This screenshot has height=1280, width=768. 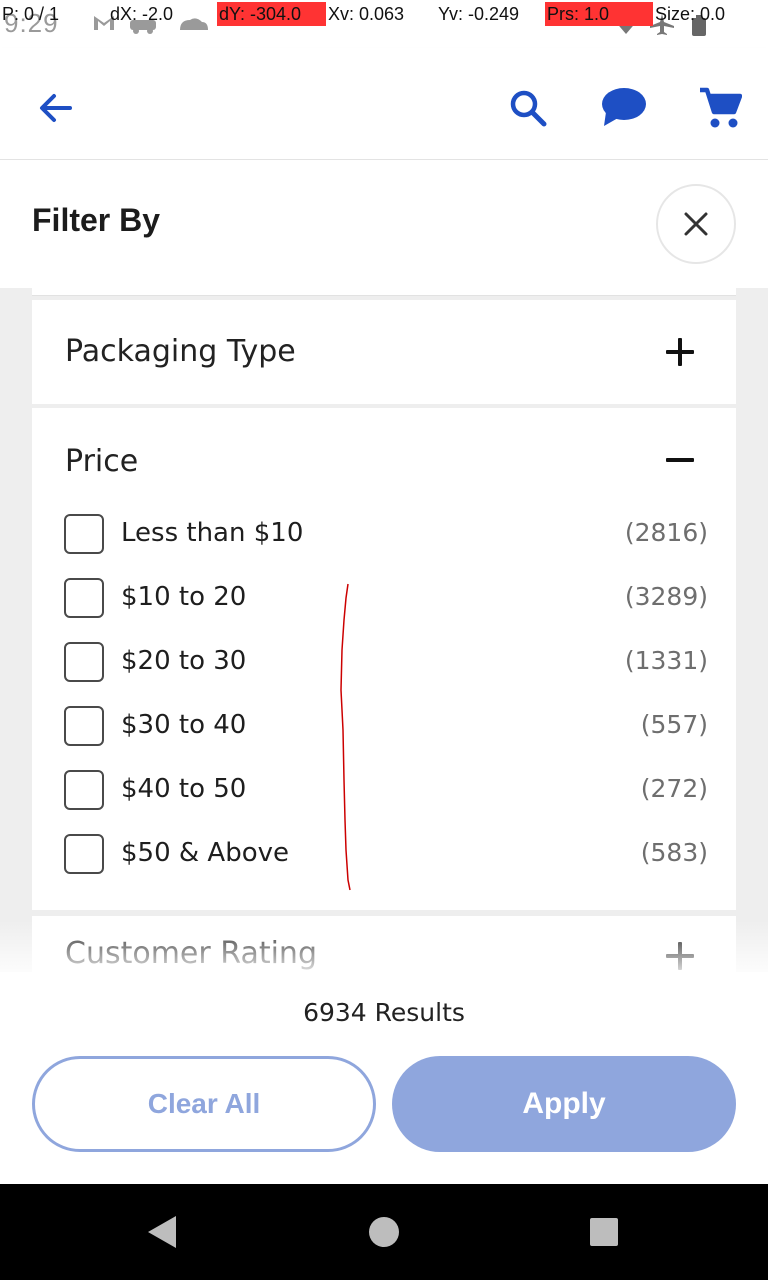 I want to click on filter-header: Filter By, so click(x=384, y=224).